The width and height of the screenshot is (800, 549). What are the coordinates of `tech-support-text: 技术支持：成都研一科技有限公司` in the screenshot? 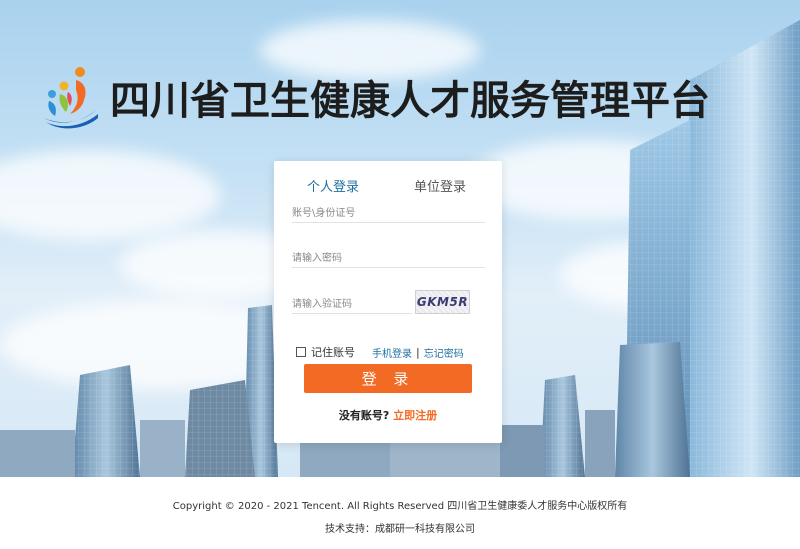 It's located at (400, 529).